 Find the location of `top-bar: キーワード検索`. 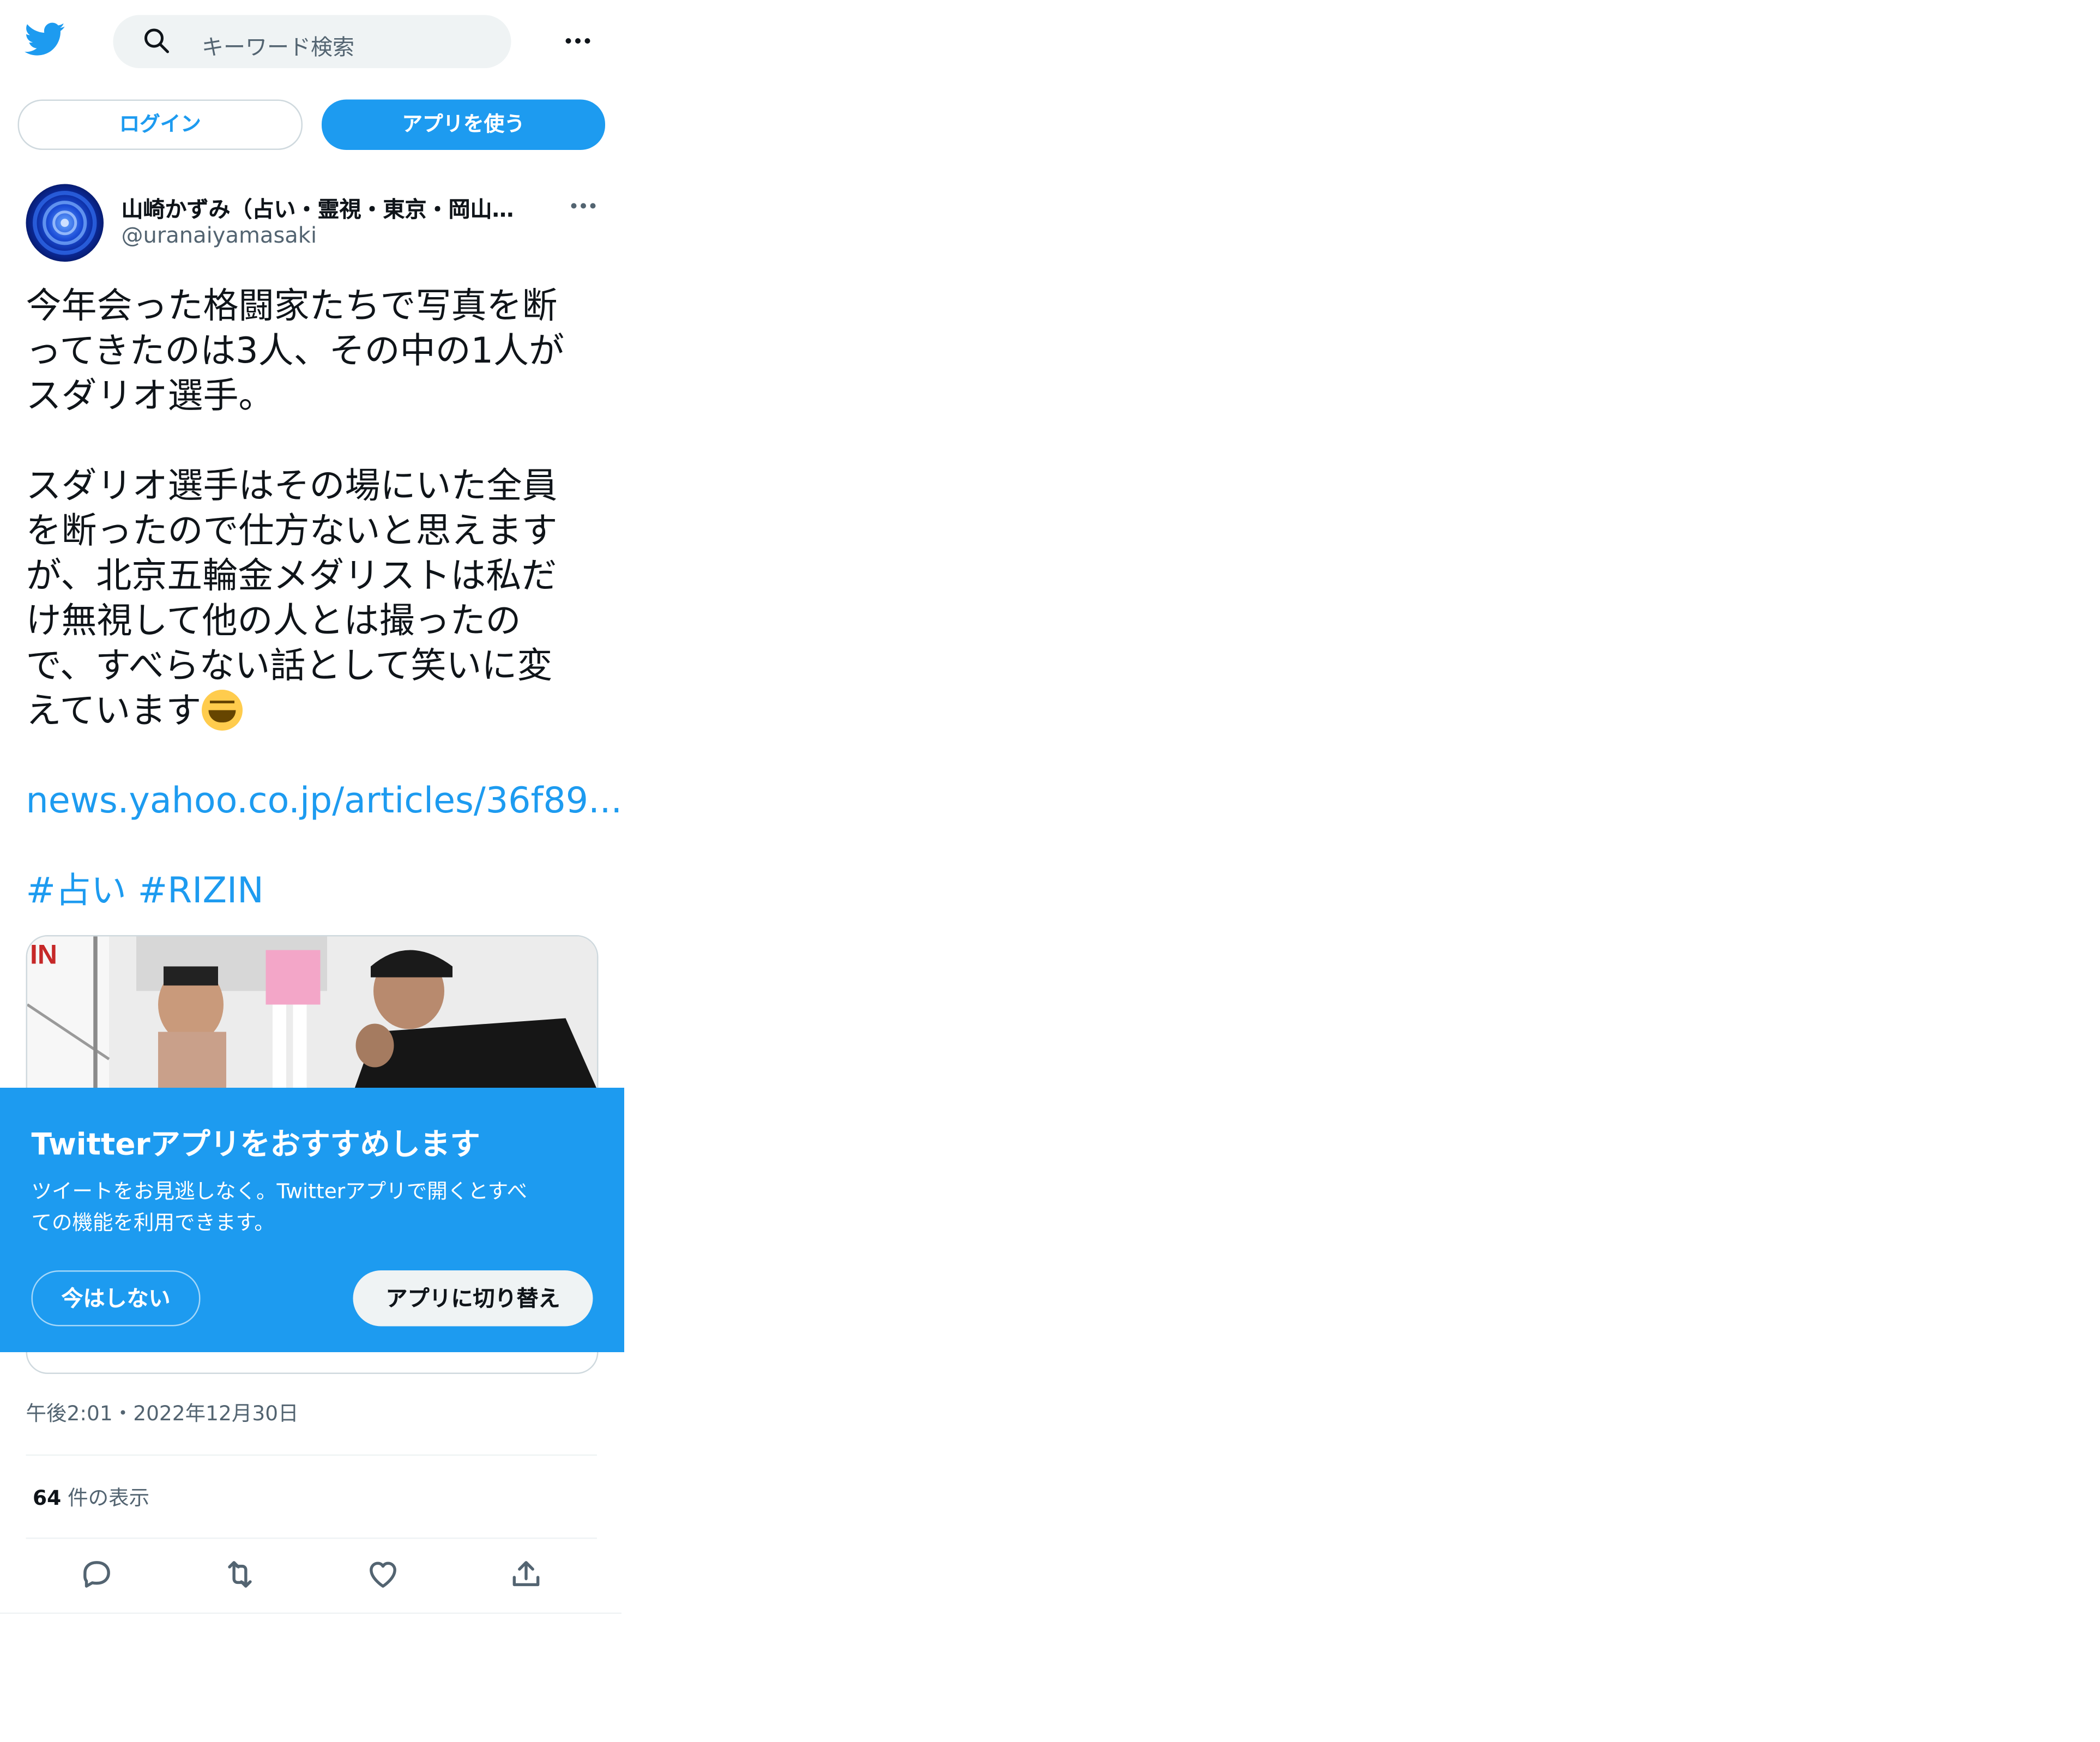

top-bar: キーワード検索 is located at coordinates (312, 42).